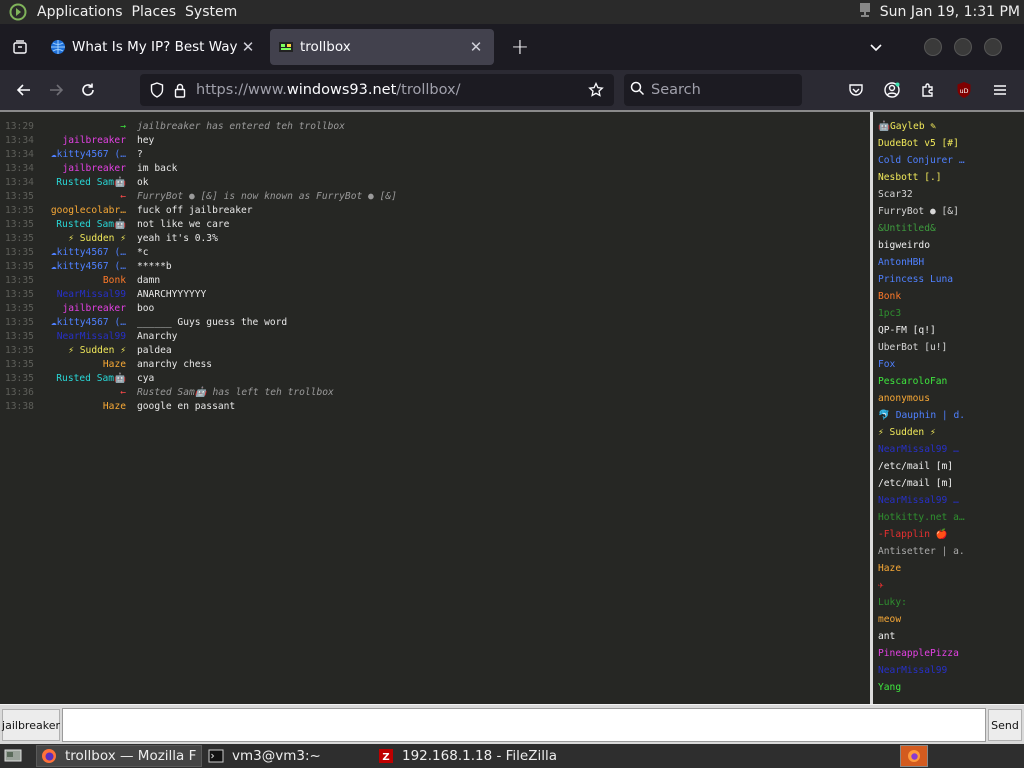 The width and height of the screenshot is (1024, 768). I want to click on extensions-puzzle-icon, so click(928, 90).